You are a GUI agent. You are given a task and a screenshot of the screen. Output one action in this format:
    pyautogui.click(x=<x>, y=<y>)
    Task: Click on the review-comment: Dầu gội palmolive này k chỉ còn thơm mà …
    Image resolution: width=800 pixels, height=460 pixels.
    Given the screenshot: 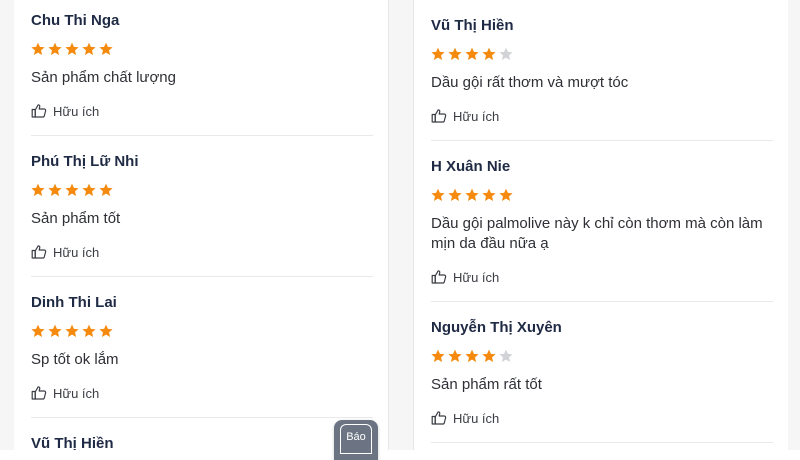 What is the action you would take?
    pyautogui.click(x=597, y=233)
    